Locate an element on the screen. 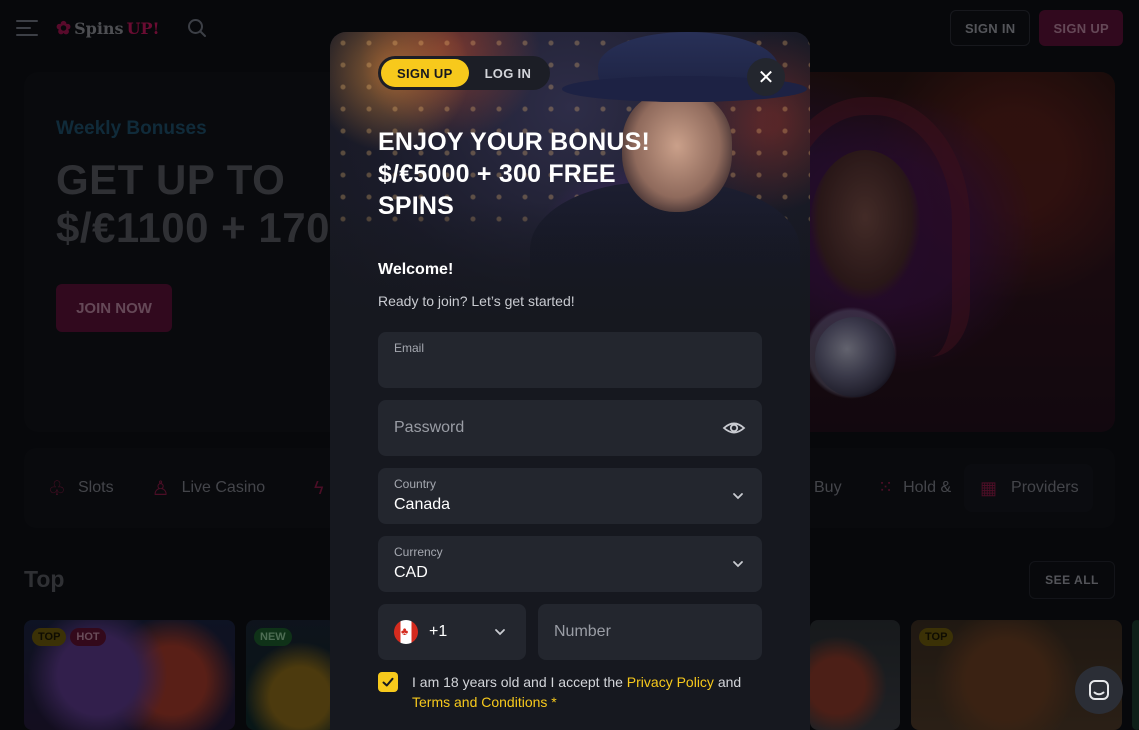 Image resolution: width=1139 pixels, height=730 pixels. maple-leaf-icon: ♣ is located at coordinates (405, 632).